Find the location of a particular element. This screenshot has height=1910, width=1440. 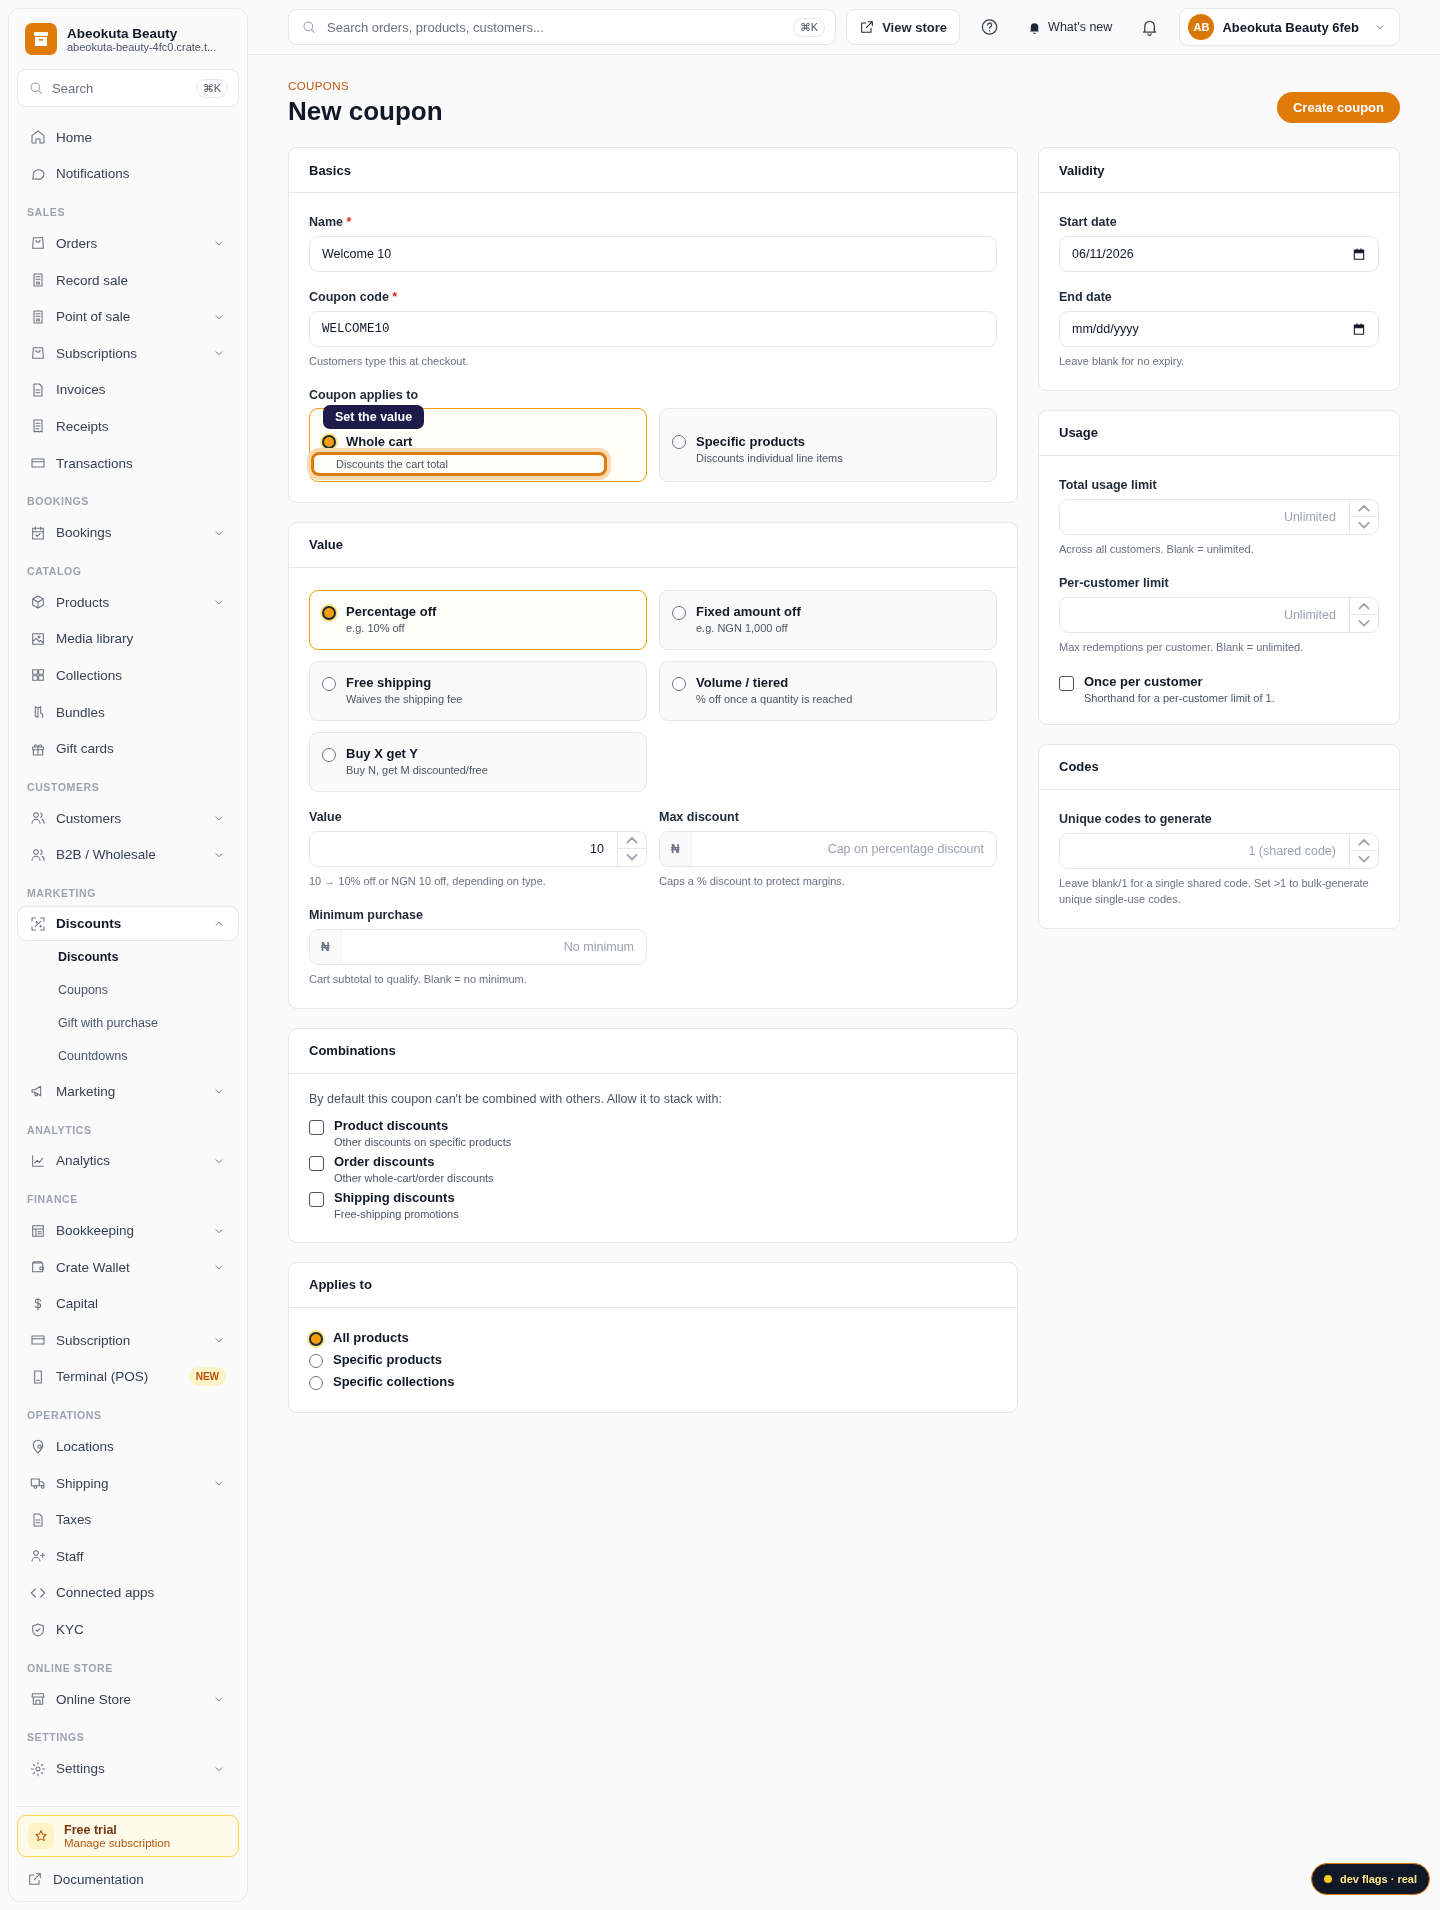

sidebar-item: Point of sale is located at coordinates (128, 316).